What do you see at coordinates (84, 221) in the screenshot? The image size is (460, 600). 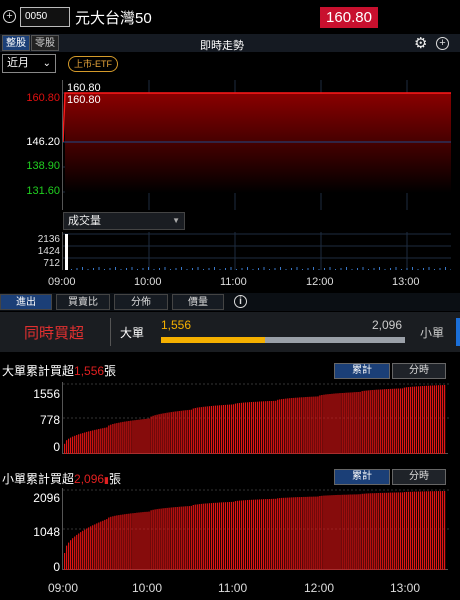 I see `indicator-select-value: 成交量` at bounding box center [84, 221].